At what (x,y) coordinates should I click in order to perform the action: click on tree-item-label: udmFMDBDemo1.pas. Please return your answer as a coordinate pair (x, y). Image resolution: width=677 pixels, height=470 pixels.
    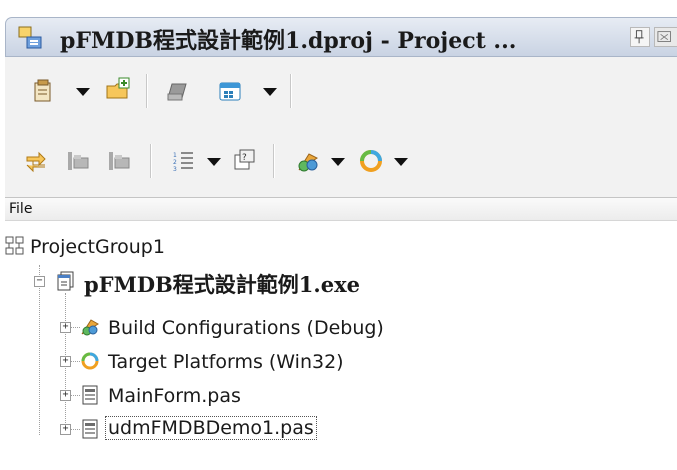
    Looking at the image, I should click on (211, 428).